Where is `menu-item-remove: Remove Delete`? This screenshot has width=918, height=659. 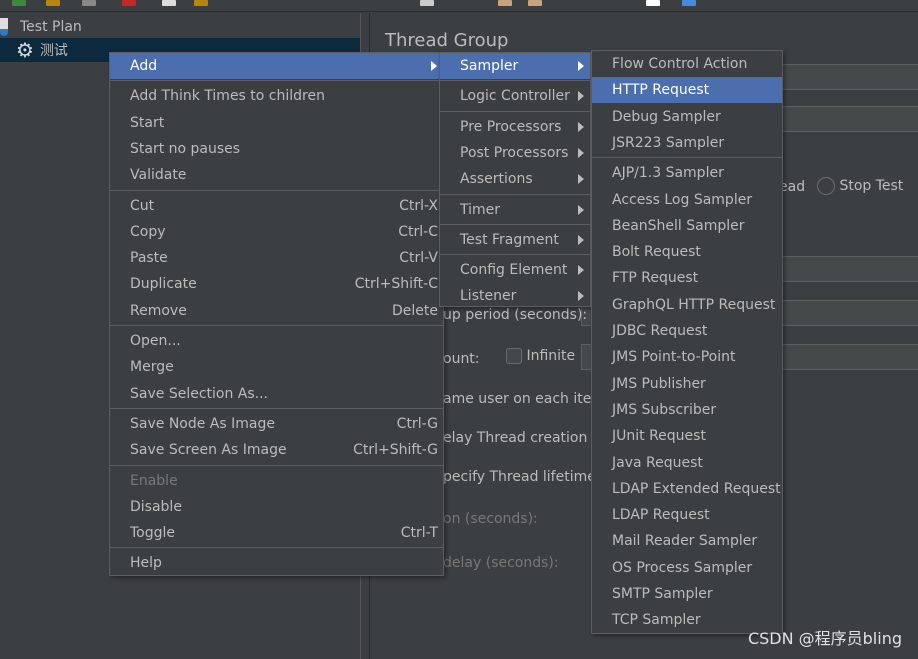
menu-item-remove: Remove Delete is located at coordinates (276, 311).